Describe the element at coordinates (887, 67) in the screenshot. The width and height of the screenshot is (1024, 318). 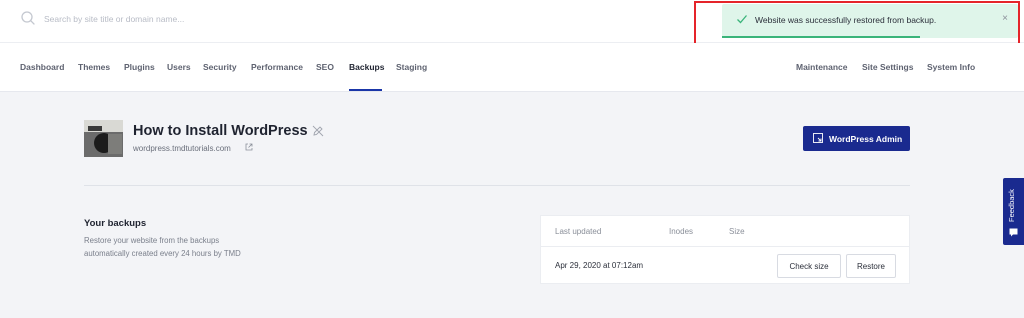
I see `nav-site-settings: Site Settings` at that location.